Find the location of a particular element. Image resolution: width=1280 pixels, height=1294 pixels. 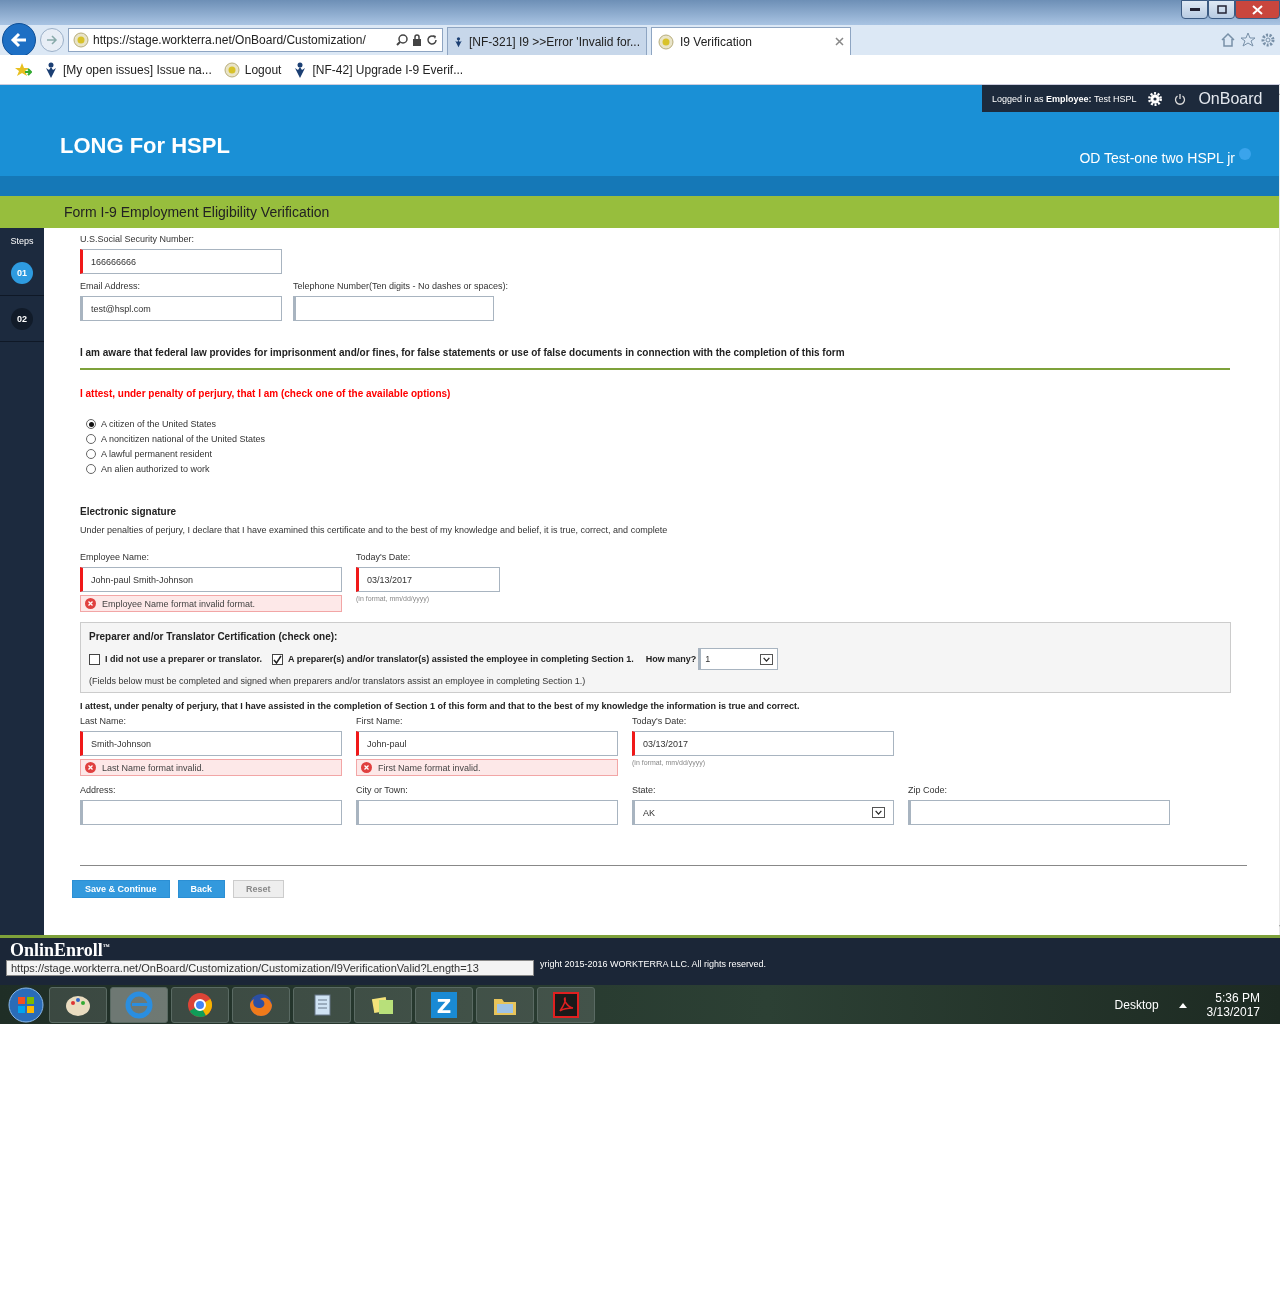

field-label: U.S.Social Security Number: is located at coordinates (137, 239).